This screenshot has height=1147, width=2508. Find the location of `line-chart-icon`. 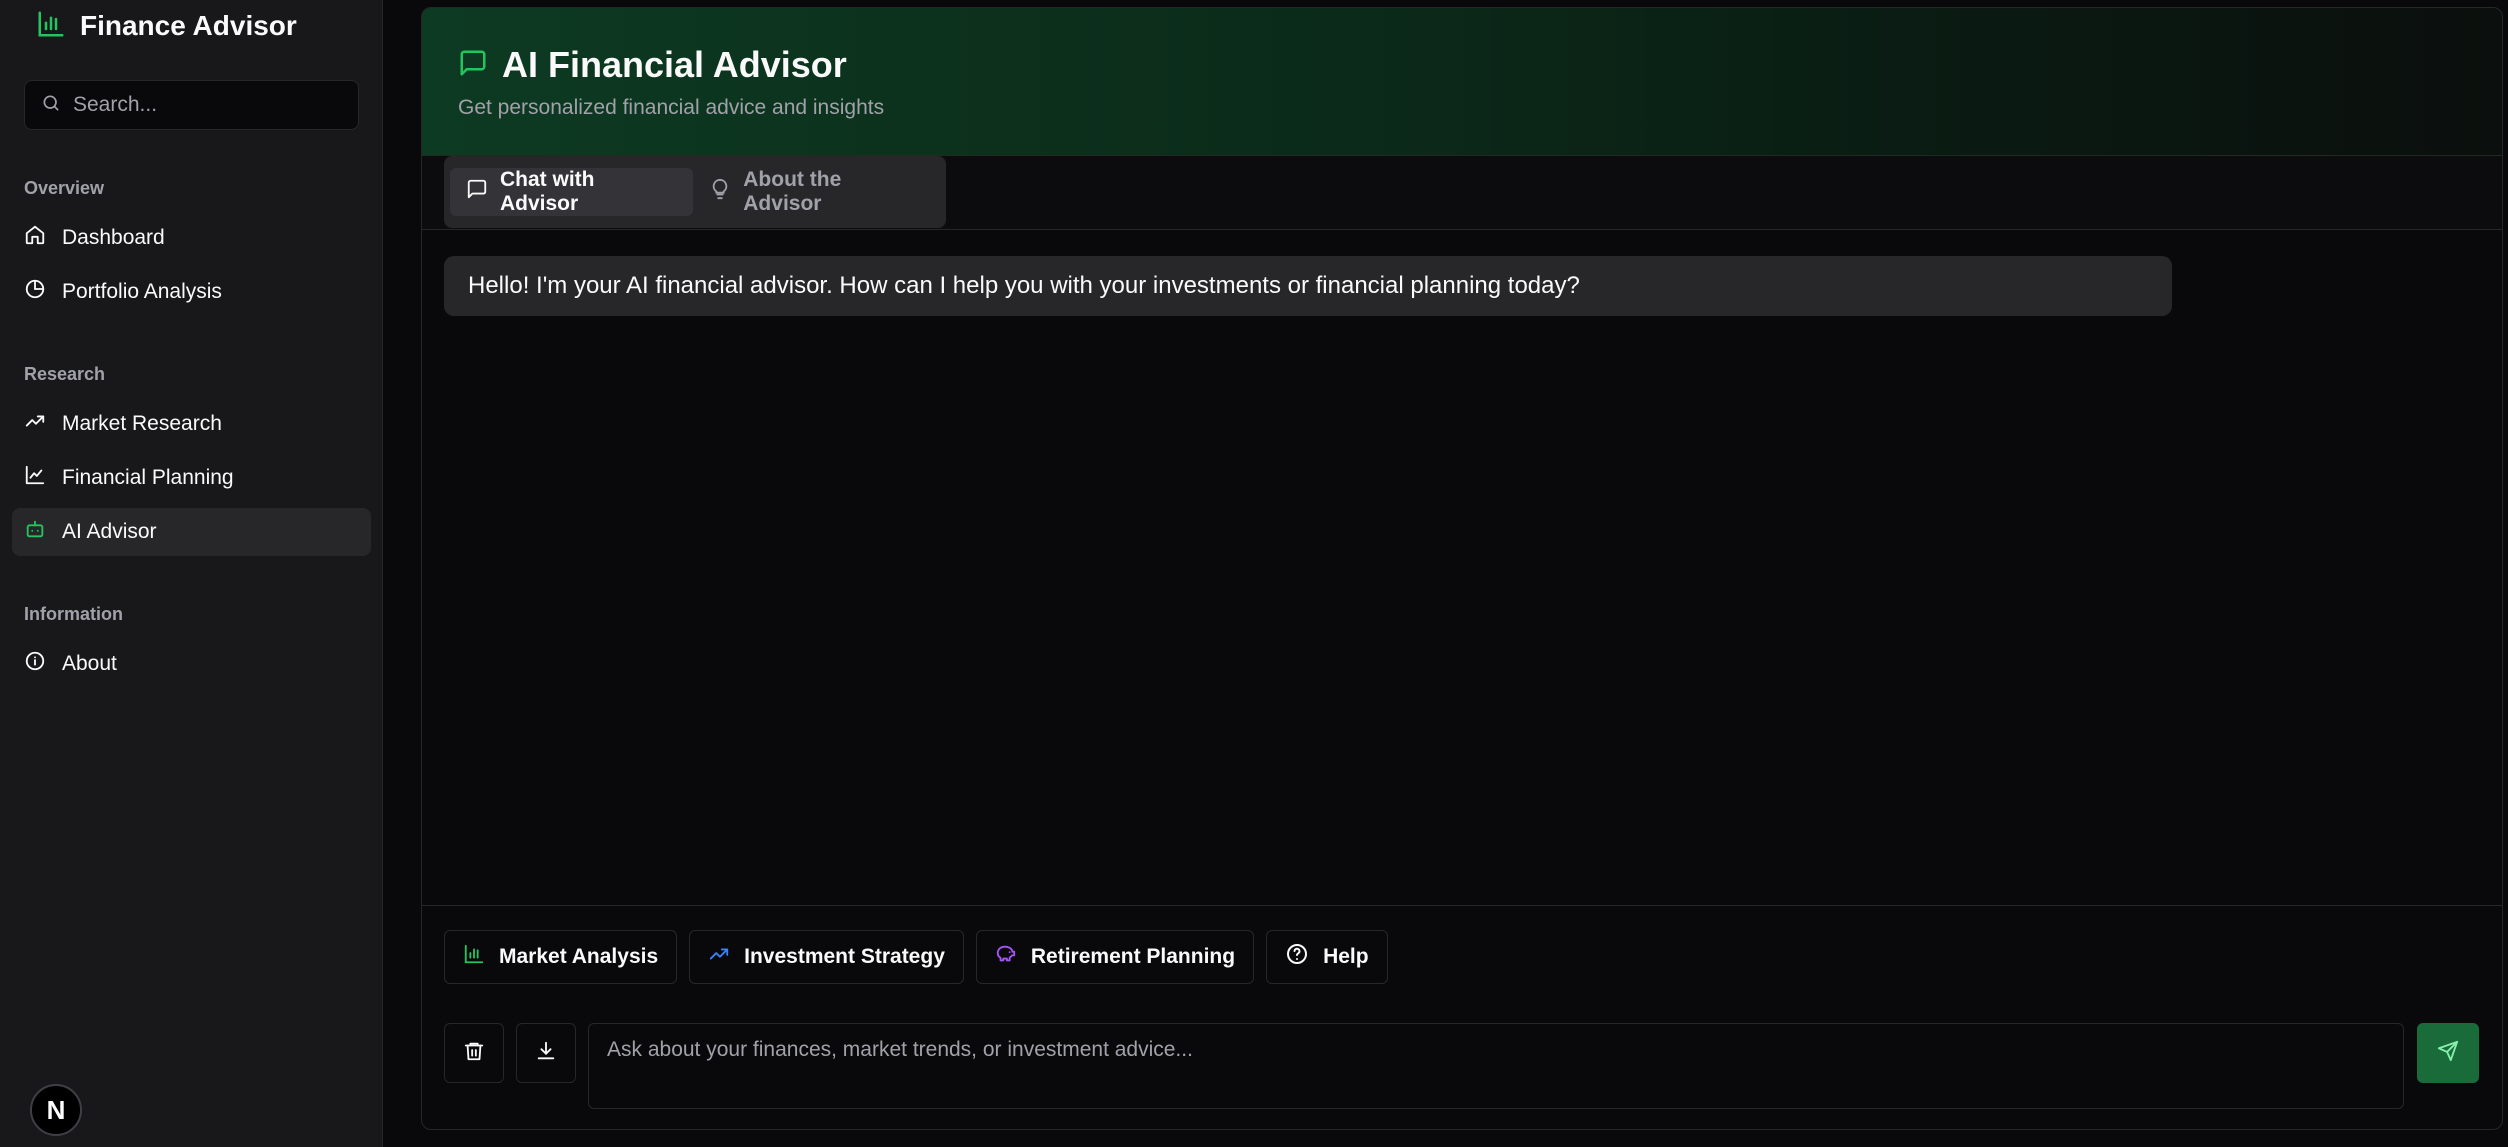

line-chart-icon is located at coordinates (35, 478).